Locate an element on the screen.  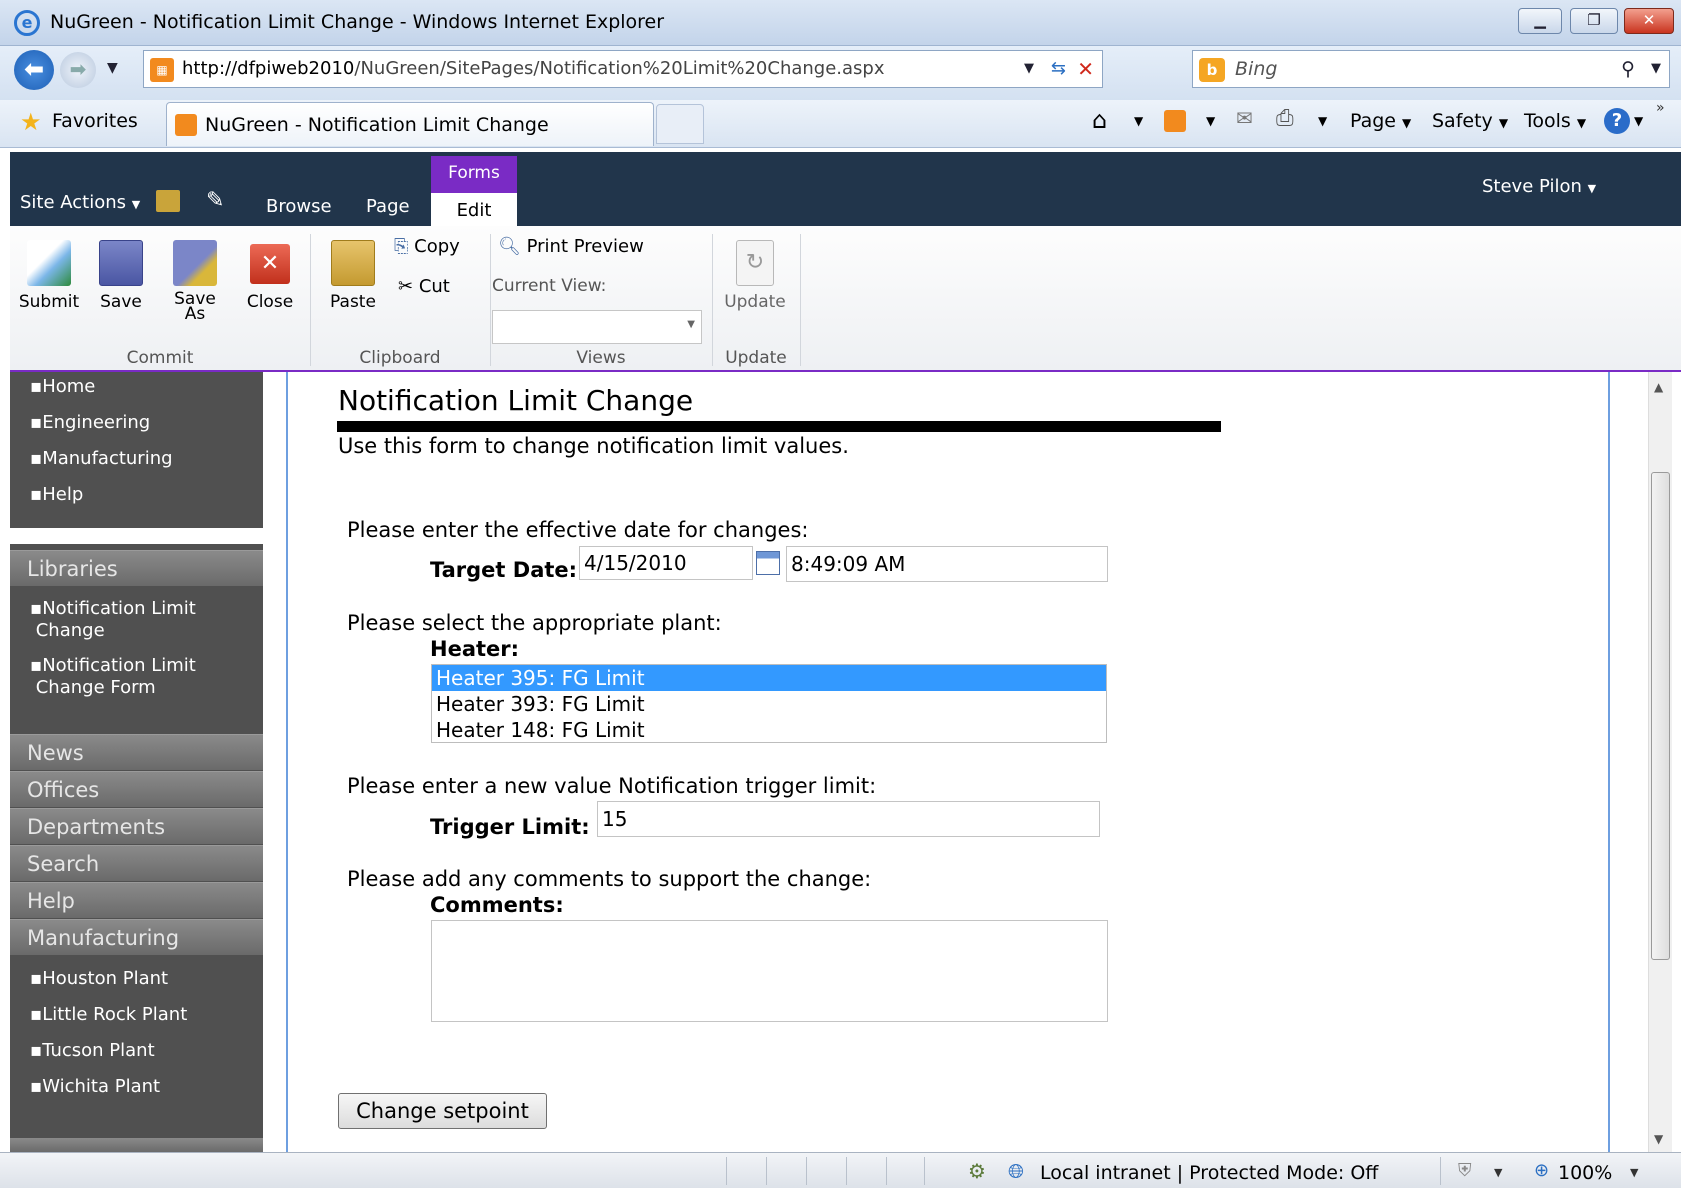
nav-link-little-rock-plant: ▪Little Rock Plant is located at coordinates (108, 1014).